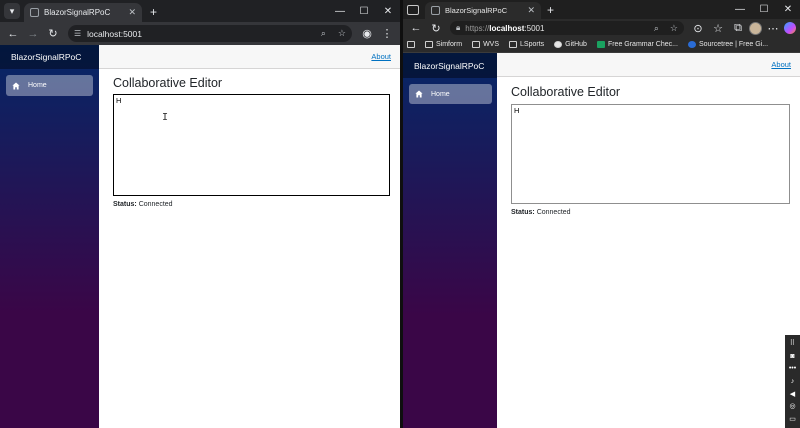 This screenshot has height=428, width=800. What do you see at coordinates (33, 34) in the screenshot?
I see `forward-arrow-icon: →` at bounding box center [33, 34].